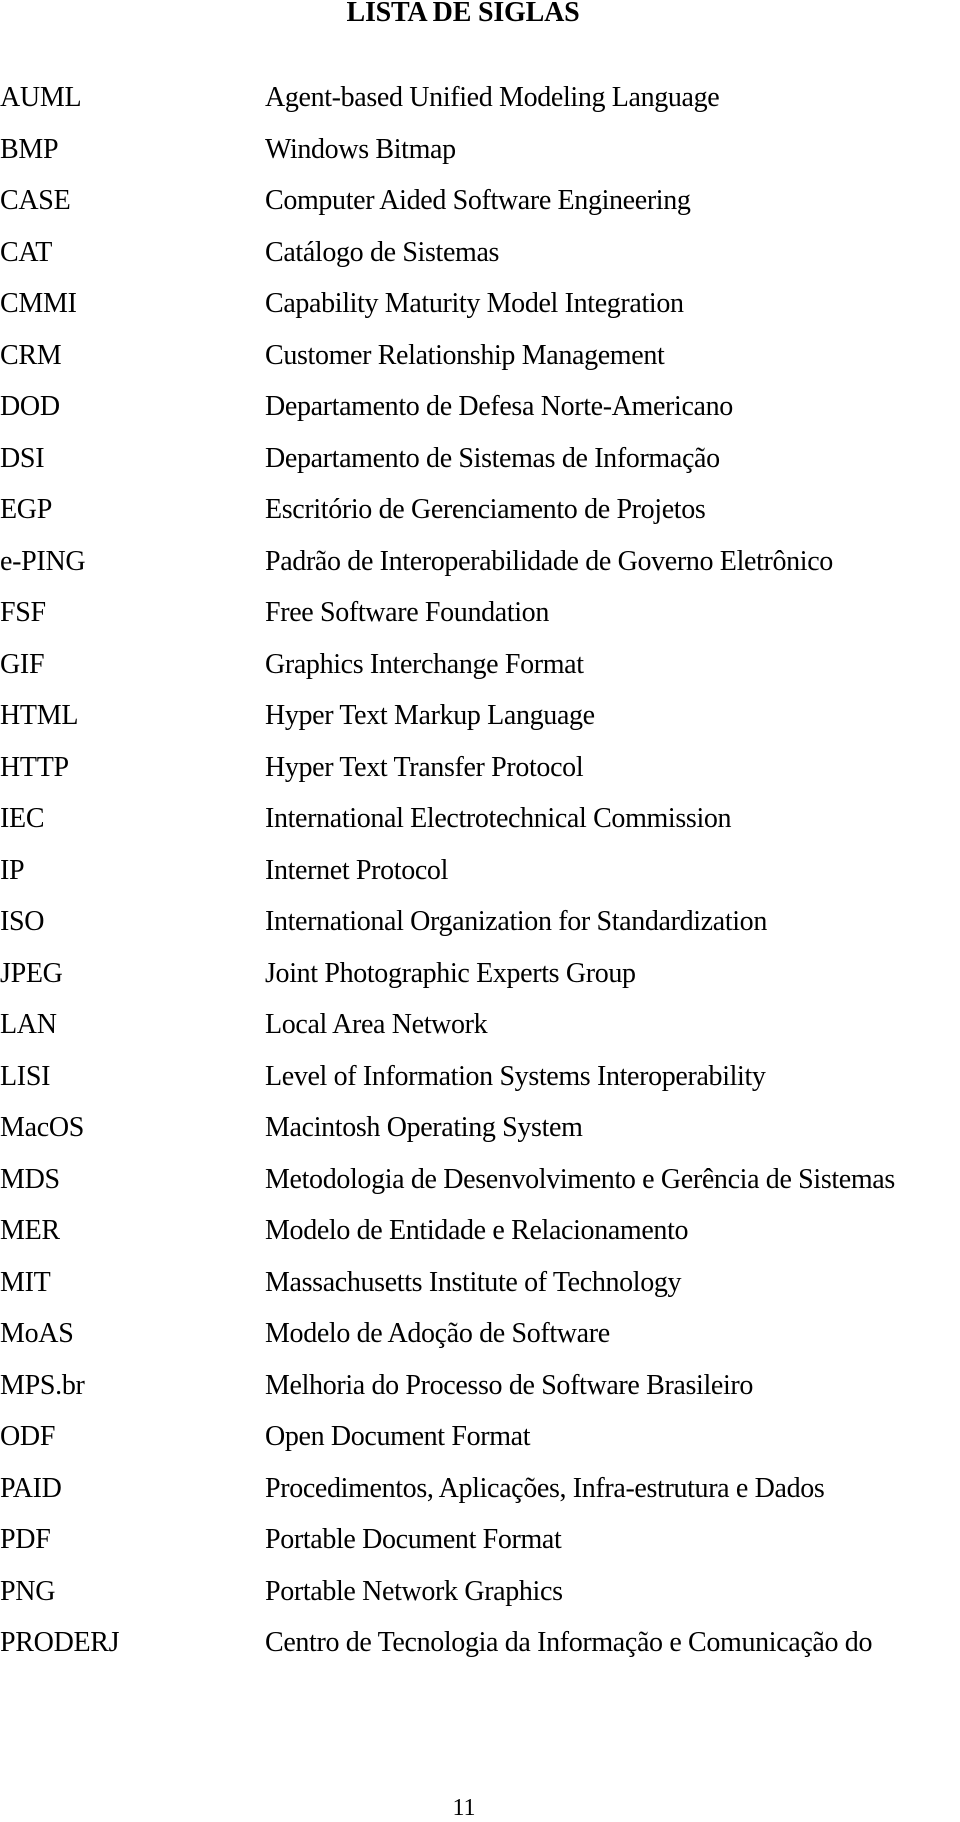  I want to click on acronym-row: HTTP Hyper Text Transfer Protocol, so click(480, 768).